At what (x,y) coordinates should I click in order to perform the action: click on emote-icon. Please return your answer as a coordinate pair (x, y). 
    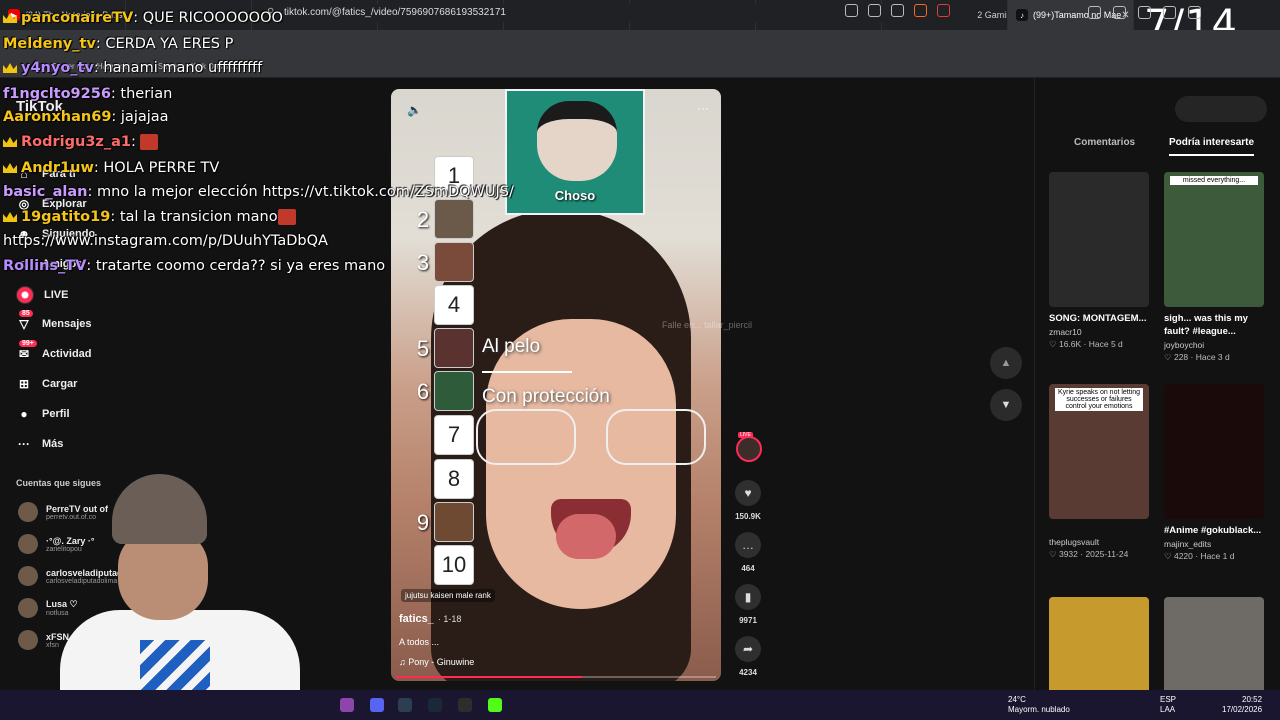
    Looking at the image, I should click on (286, 217).